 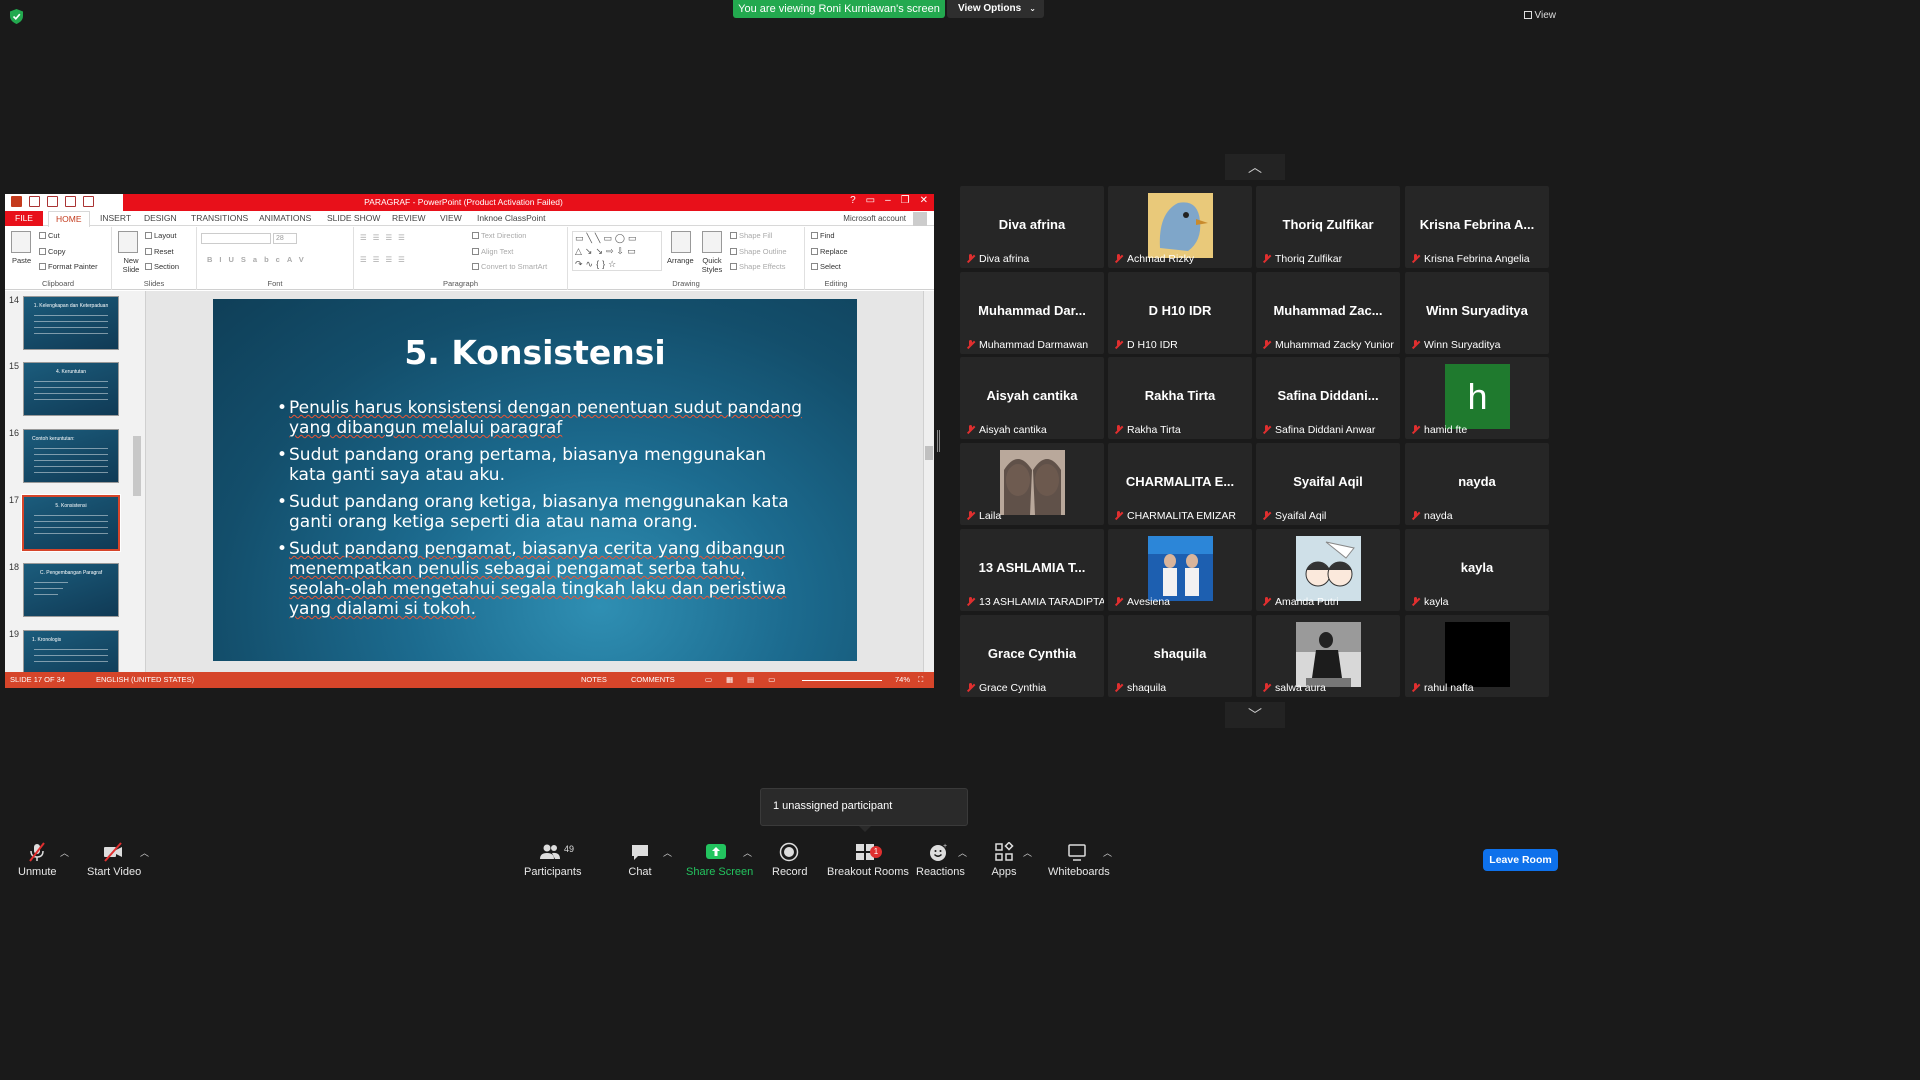 What do you see at coordinates (1032, 656) in the screenshot?
I see `participant-tile: Grace Cynthia Grace Cynthia` at bounding box center [1032, 656].